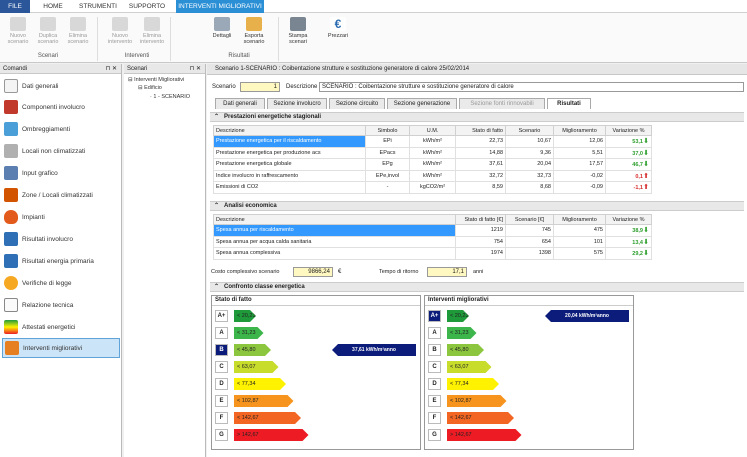 This screenshot has height=457, width=747. I want to click on comandi-item-componenti-involucro: Componenti involucro, so click(61, 107).